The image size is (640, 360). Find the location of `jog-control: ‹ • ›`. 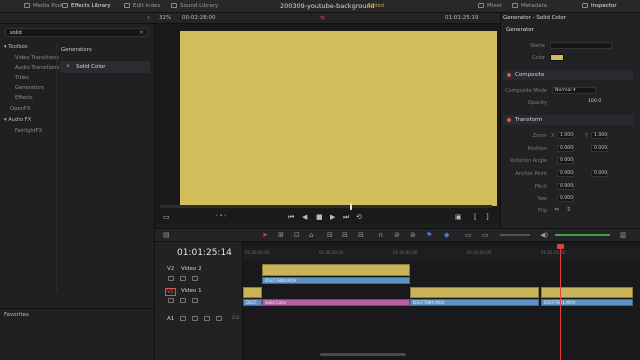

jog-control: ‹ • › is located at coordinates (221, 216).